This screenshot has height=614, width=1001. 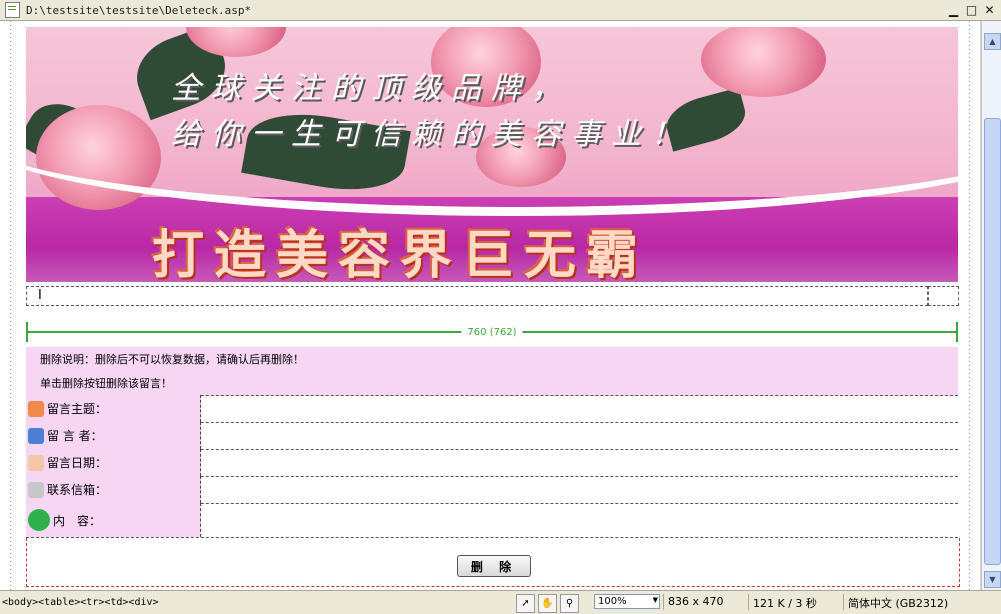 I want to click on table-width-indicator: 760 (762), so click(x=492, y=333).